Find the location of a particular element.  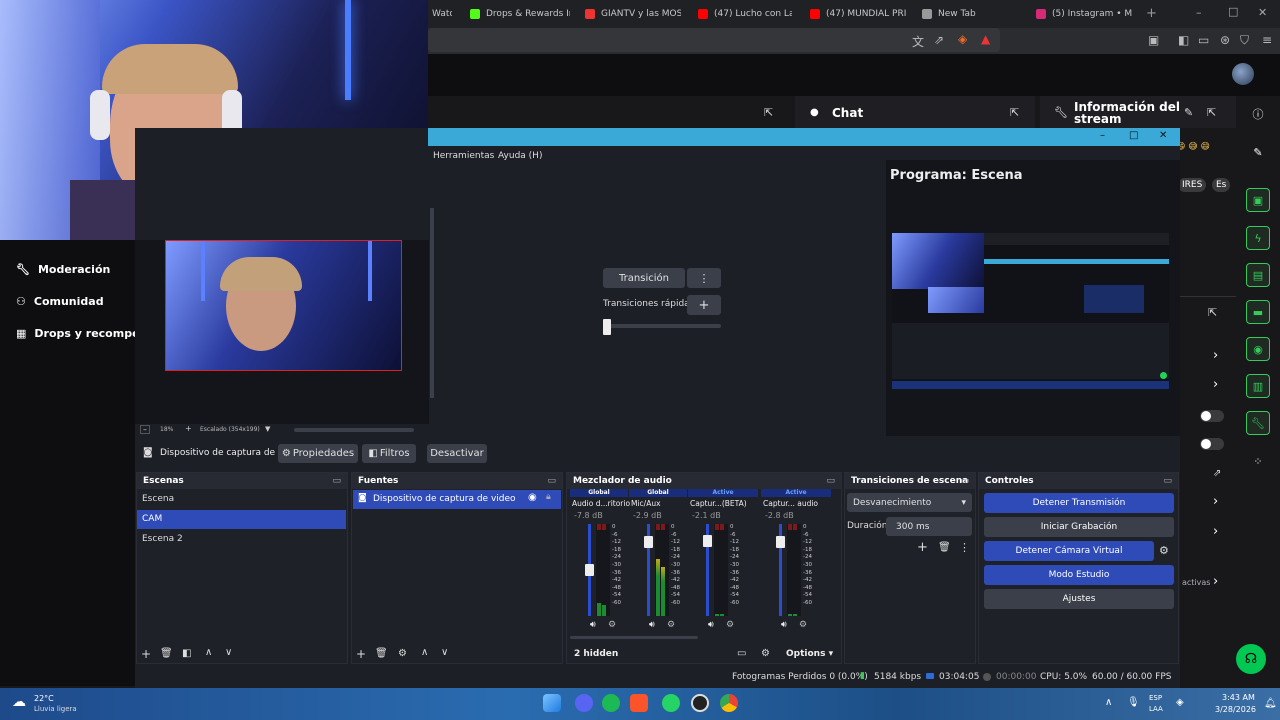

analytics-icon: ⇗ is located at coordinates (1217, 473).